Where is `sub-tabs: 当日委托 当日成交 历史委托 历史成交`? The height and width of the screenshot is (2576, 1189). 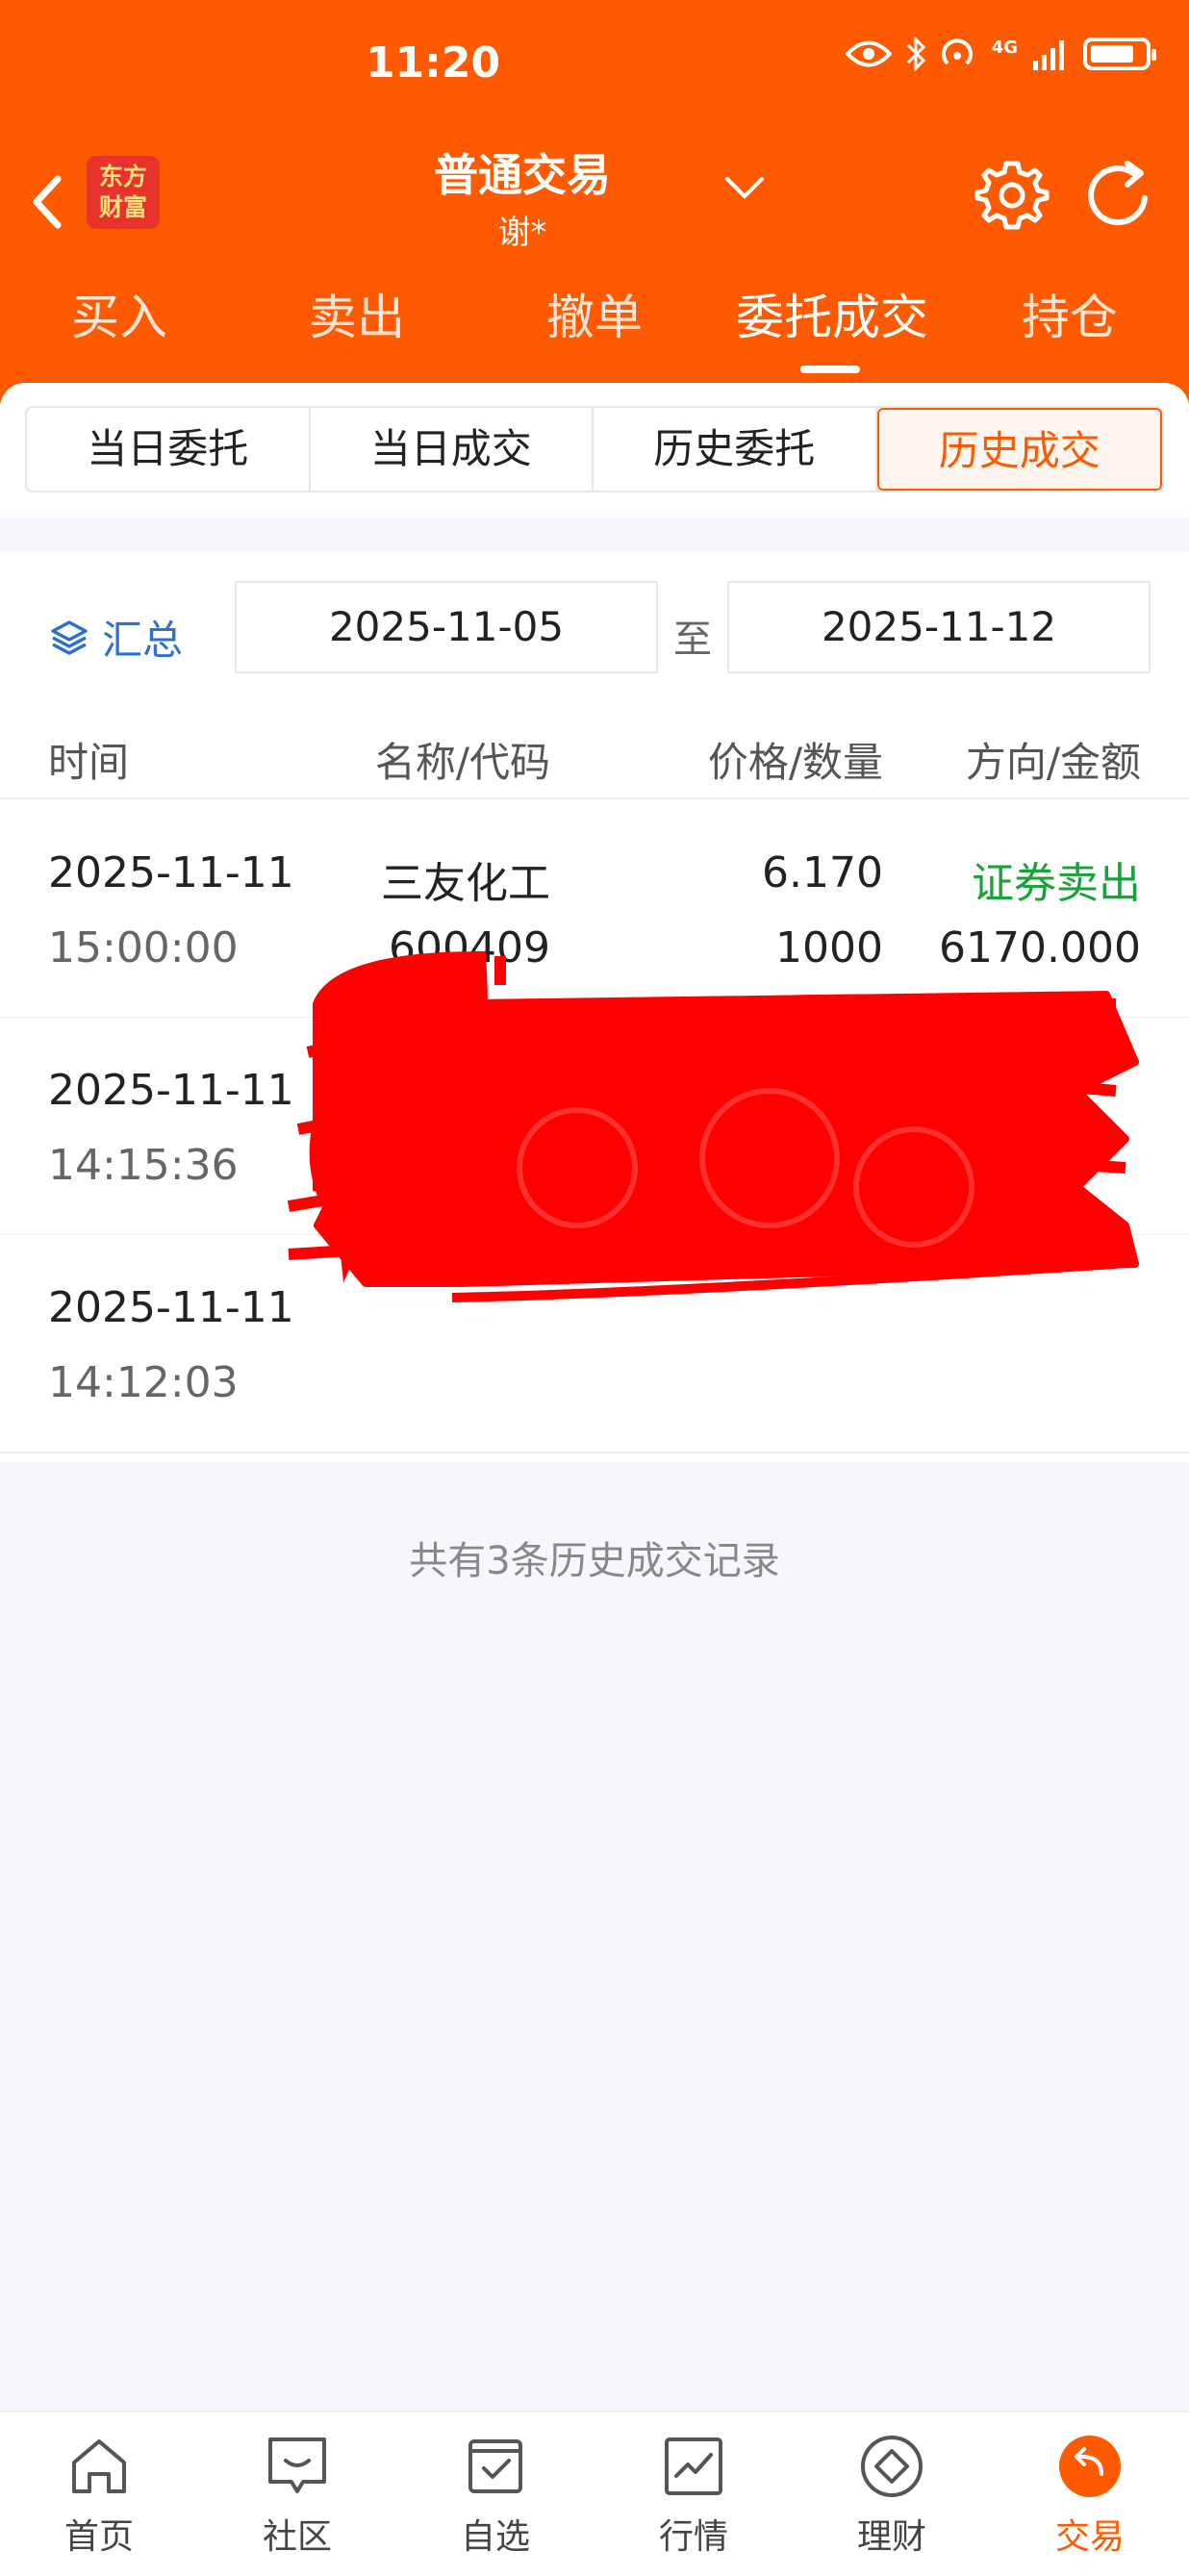
sub-tabs: 当日委托 当日成交 历史委托 历史成交 is located at coordinates (594, 449).